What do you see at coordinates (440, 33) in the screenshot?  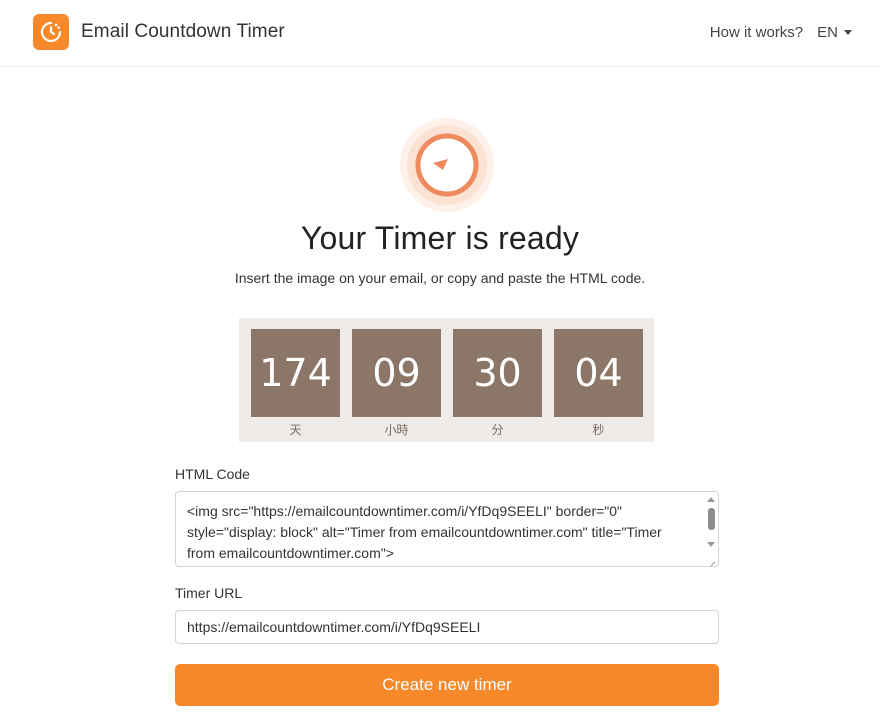 I see `navbar: Email Countdown Timer How it works? EN` at bounding box center [440, 33].